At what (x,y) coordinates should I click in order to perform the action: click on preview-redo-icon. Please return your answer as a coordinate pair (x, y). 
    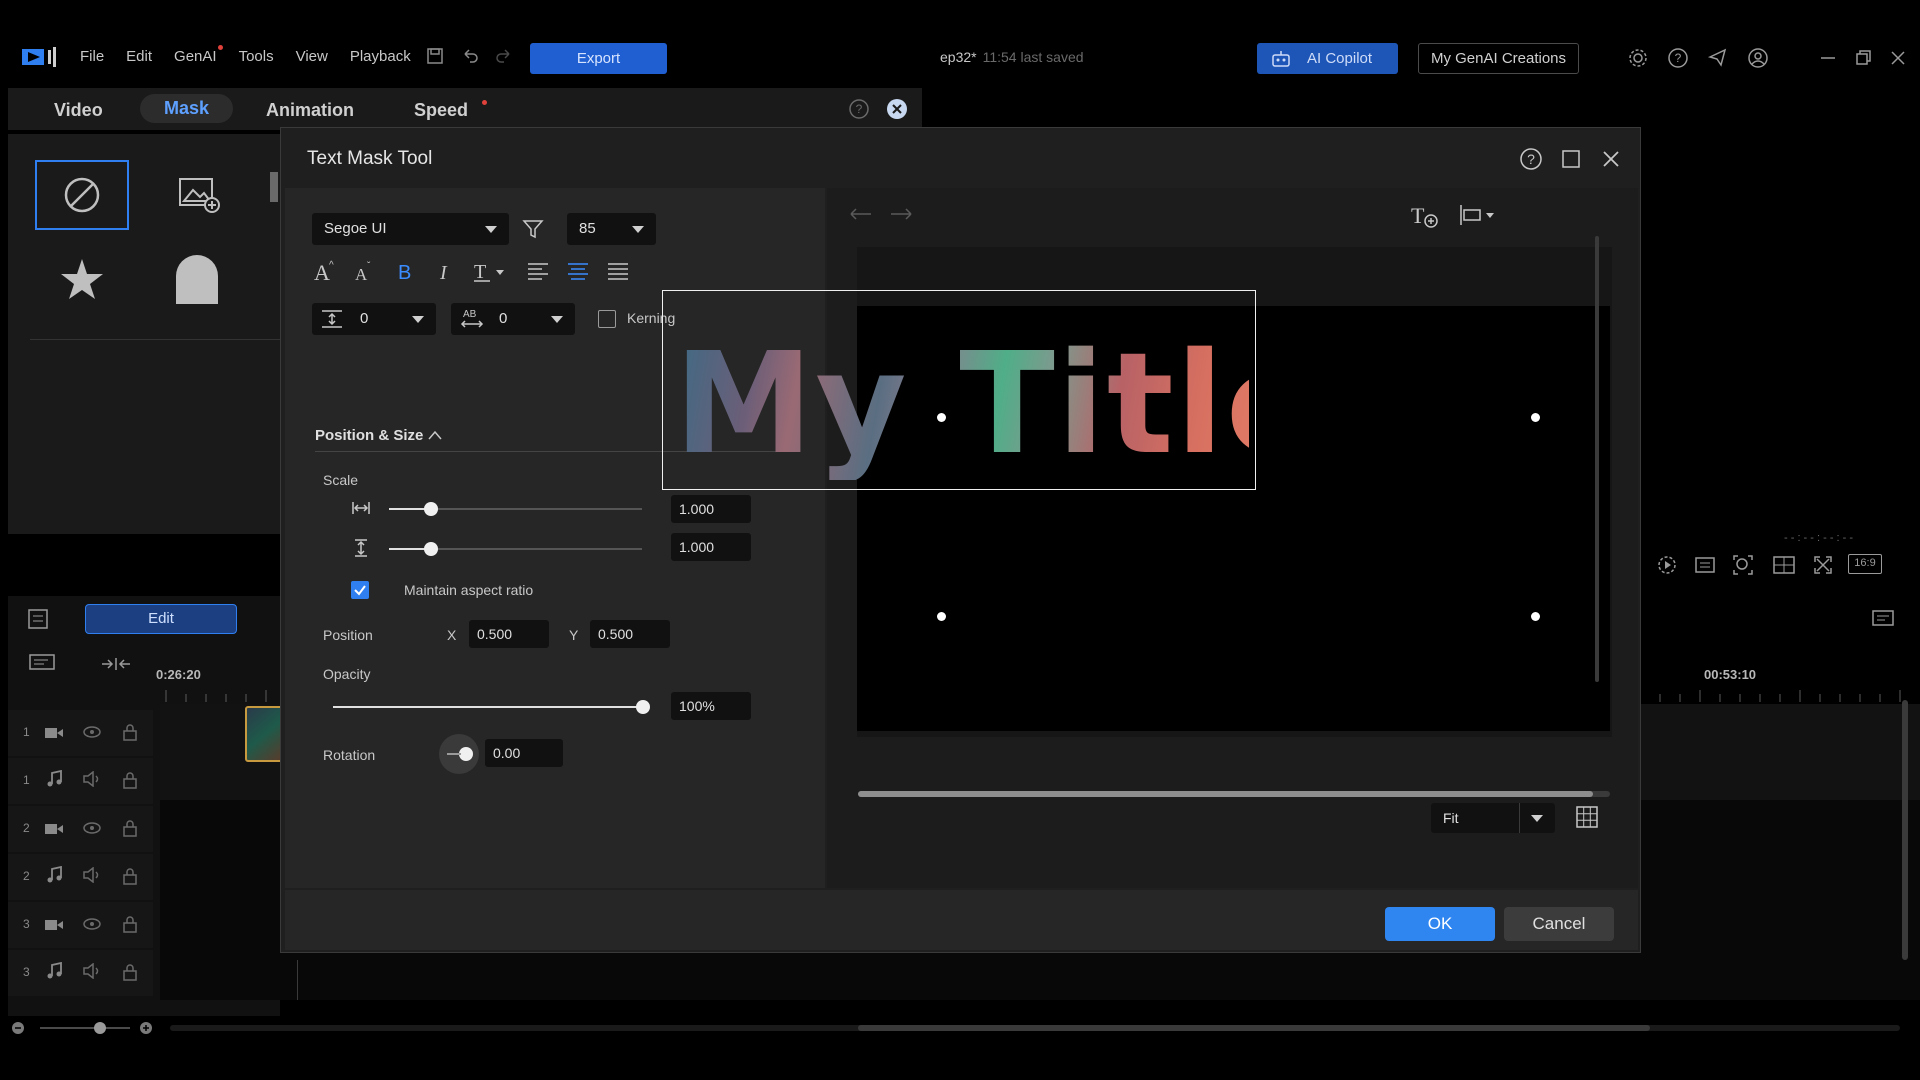
    Looking at the image, I should click on (901, 214).